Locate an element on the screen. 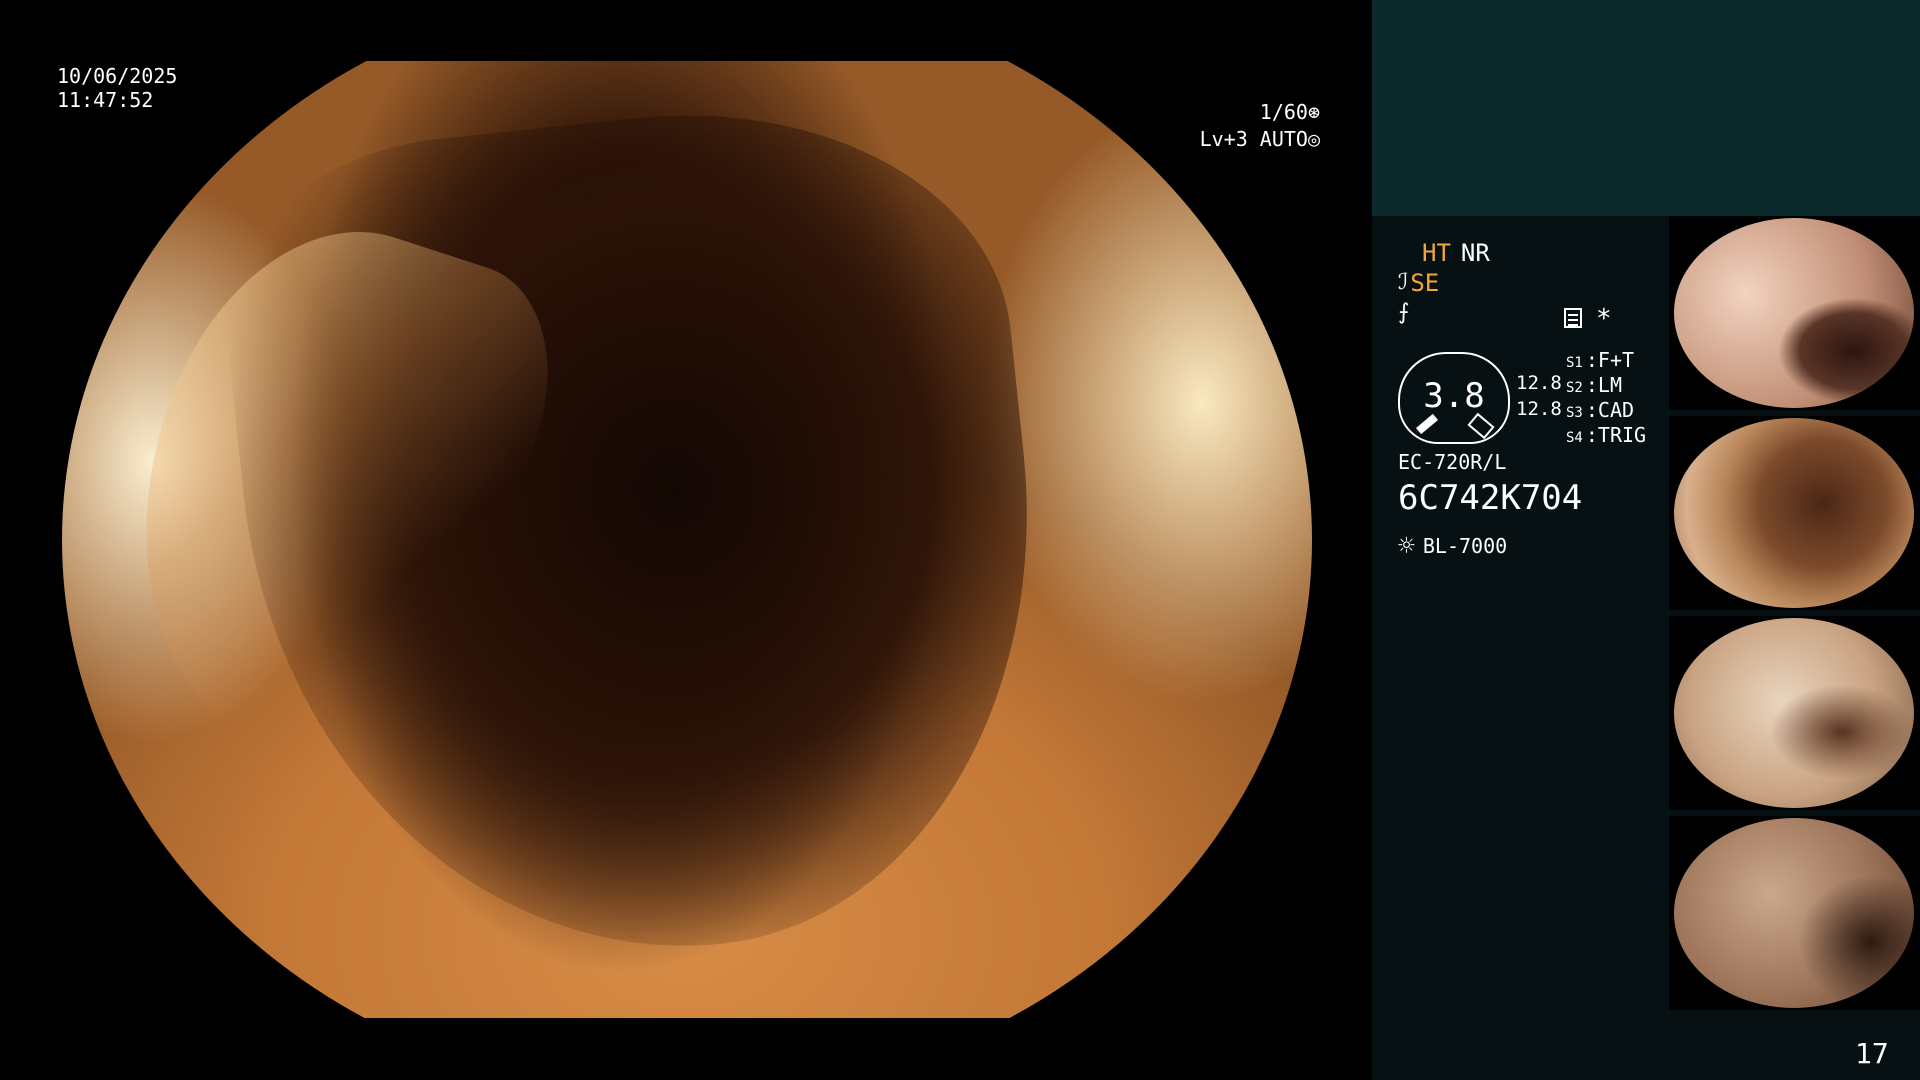 The image size is (1920, 1080). gauge-reading-2: 12.8 is located at coordinates (1539, 409).